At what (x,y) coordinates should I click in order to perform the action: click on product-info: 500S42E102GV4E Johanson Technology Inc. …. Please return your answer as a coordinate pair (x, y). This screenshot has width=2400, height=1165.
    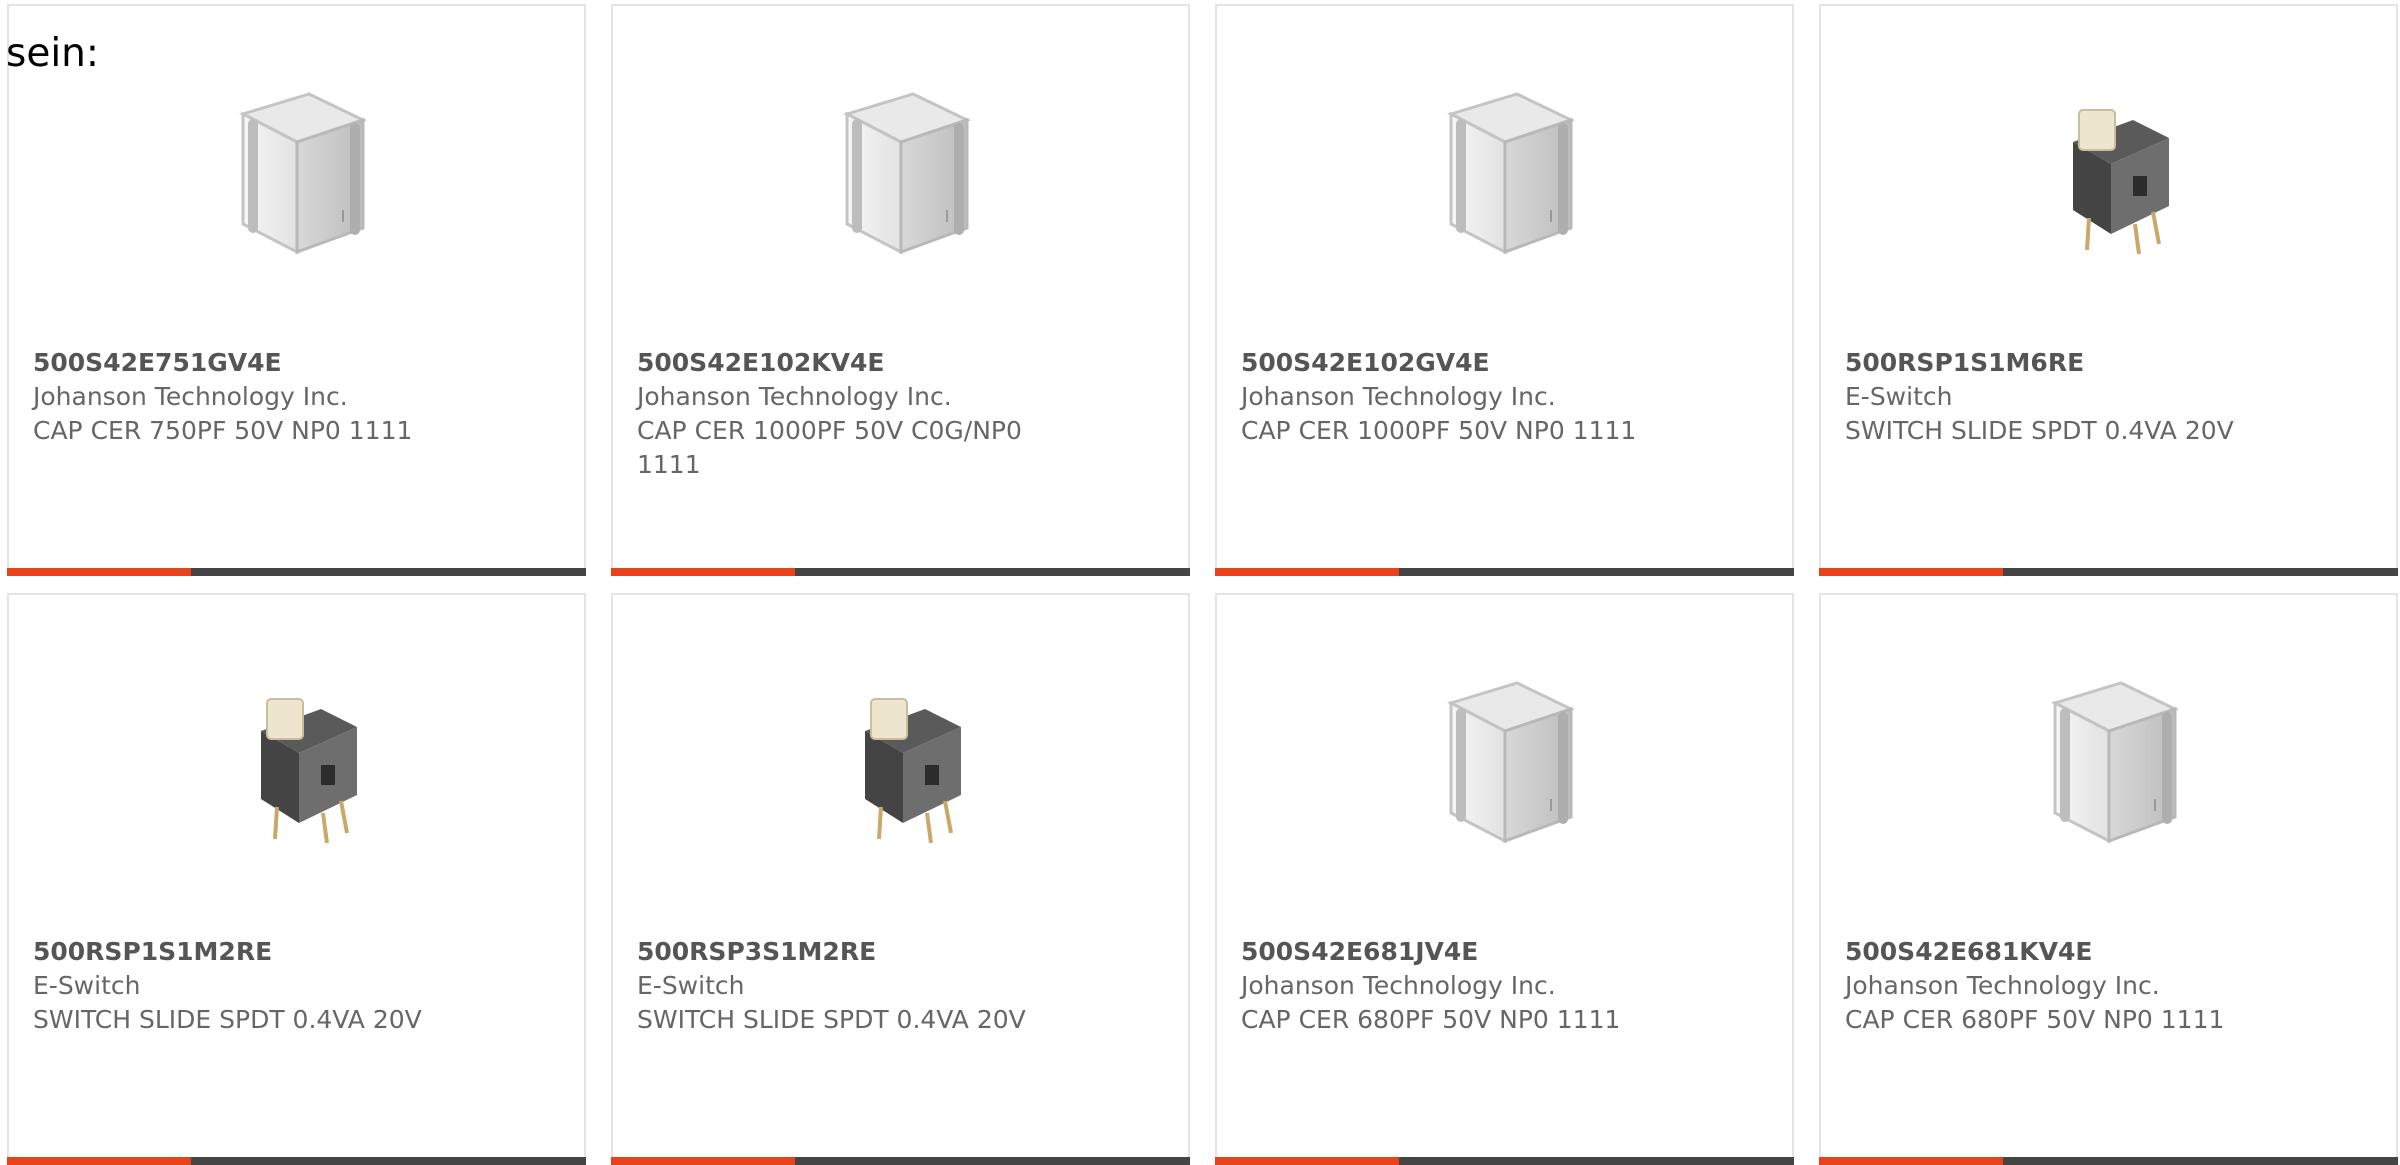
    Looking at the image, I should click on (1446, 397).